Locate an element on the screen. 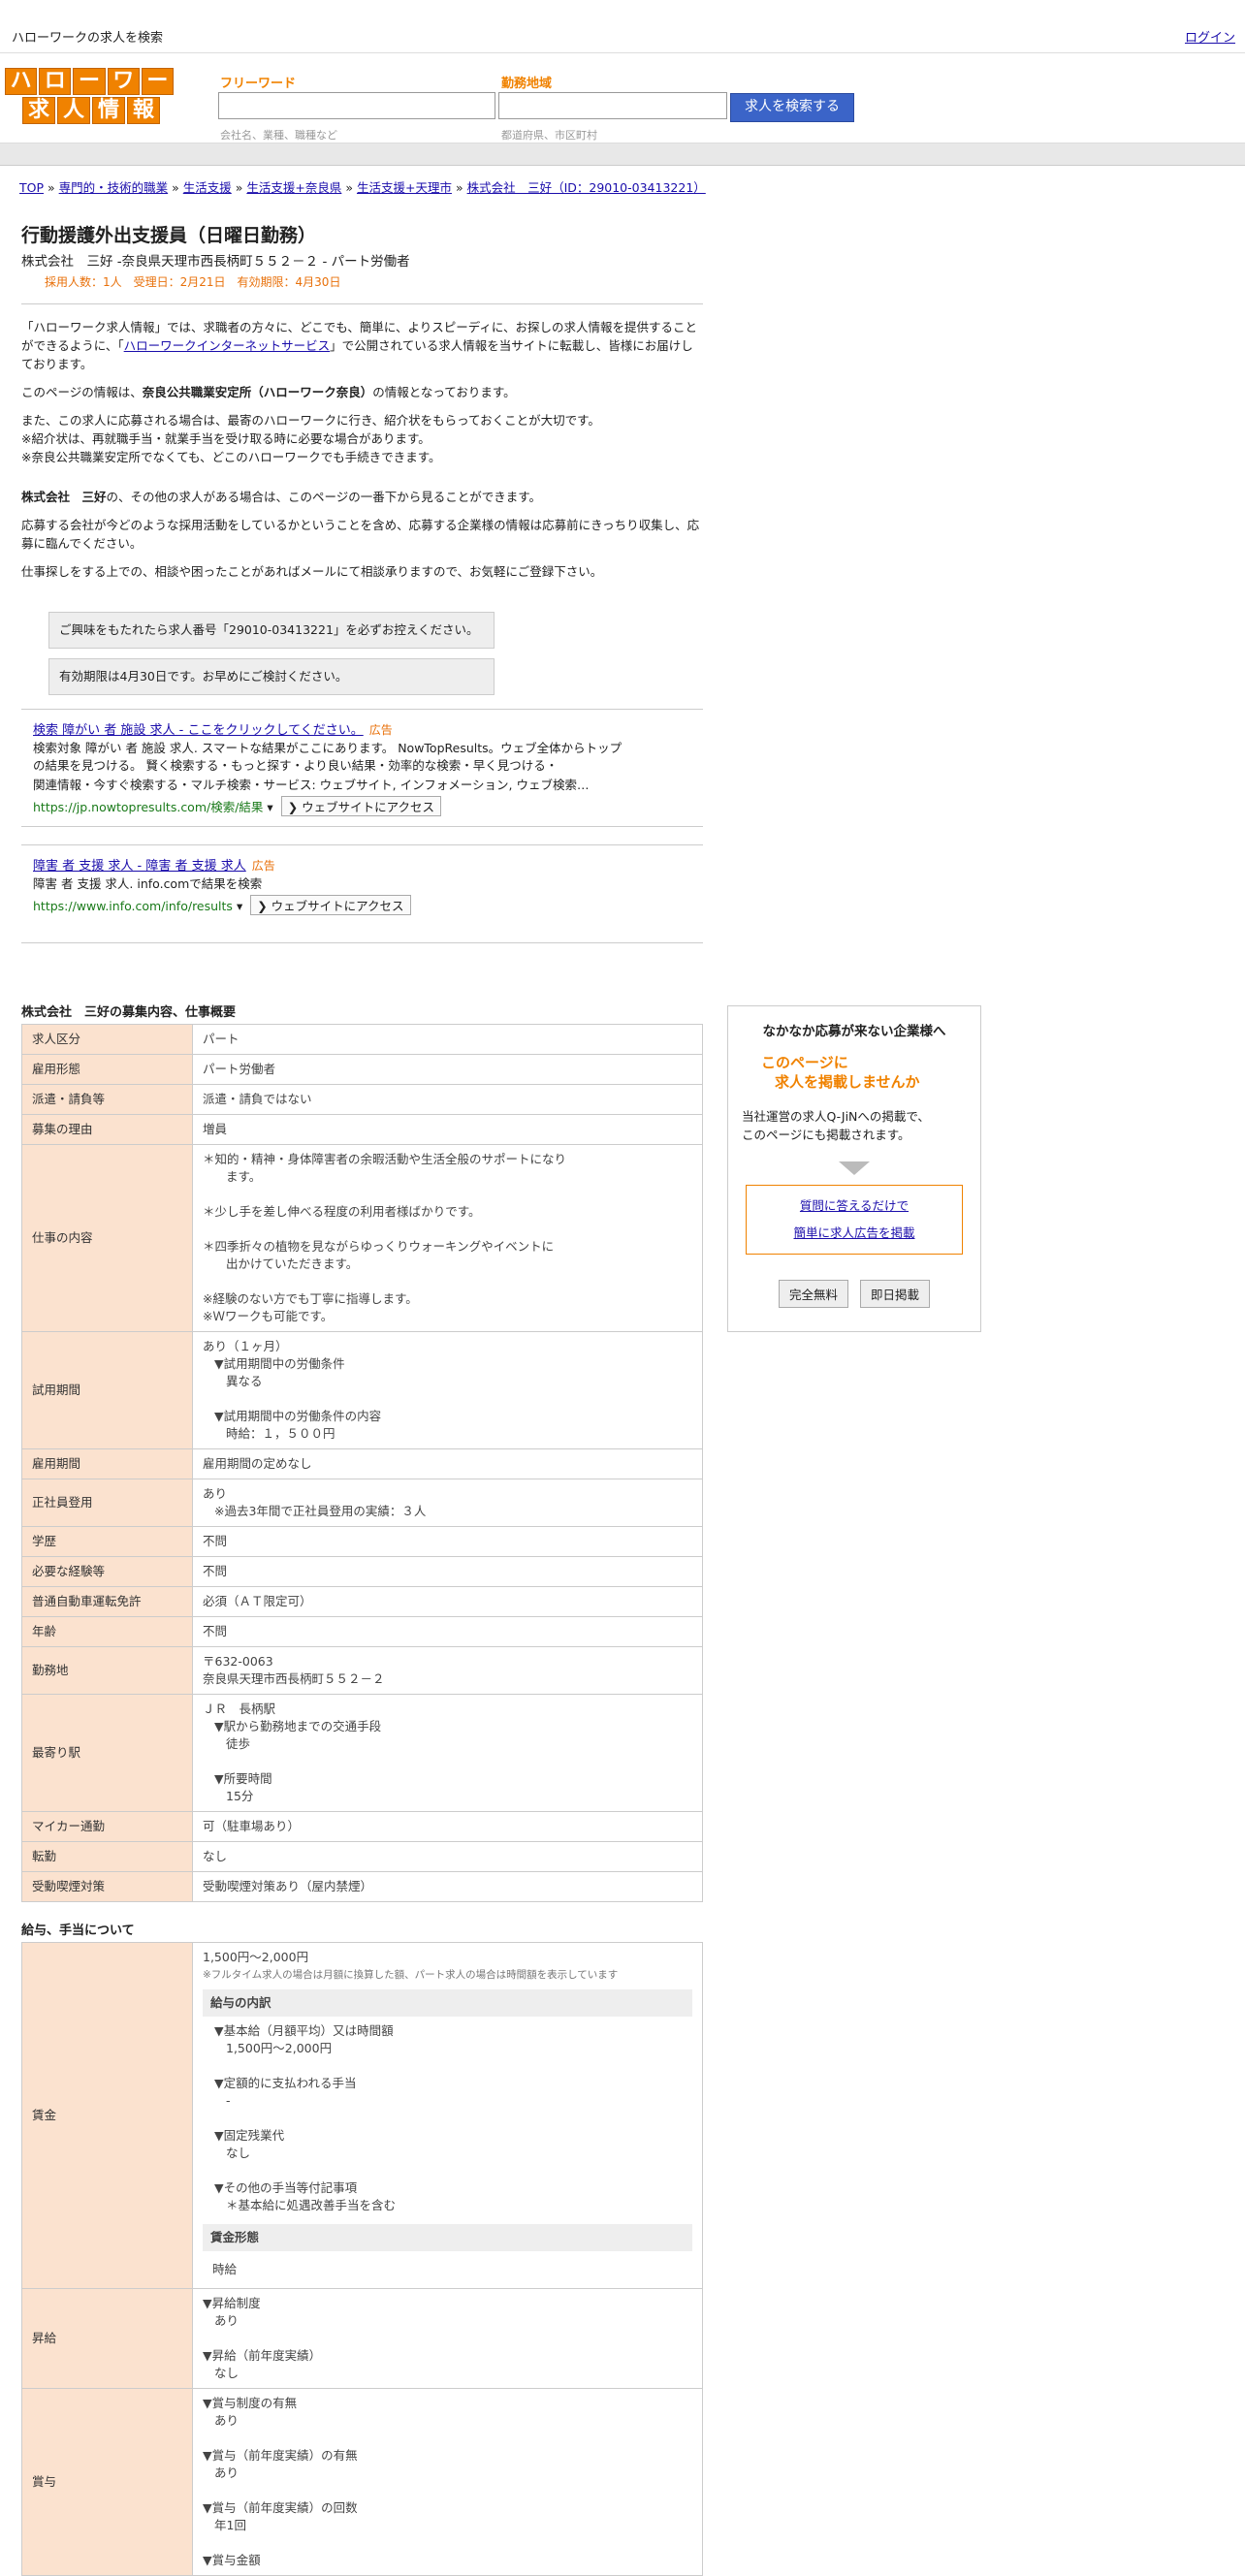 The width and height of the screenshot is (1245, 2576). breadcrumb-category: 専門的・技術的職業 is located at coordinates (114, 187).